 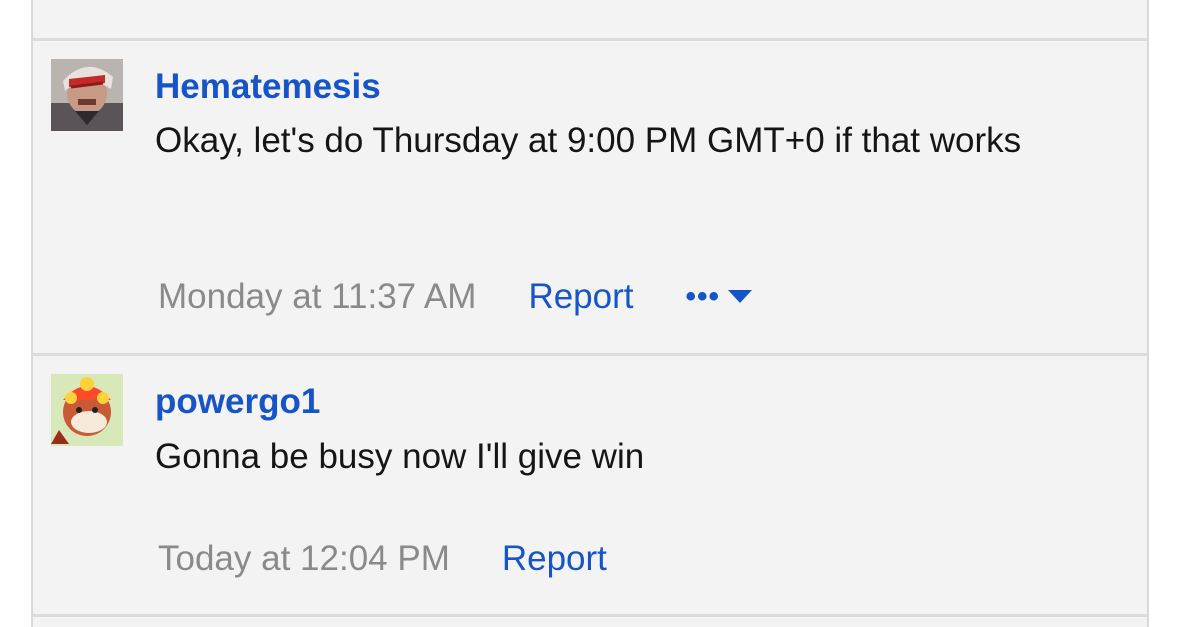 I want to click on timestamp: Today at 12:04 PM, so click(x=304, y=559).